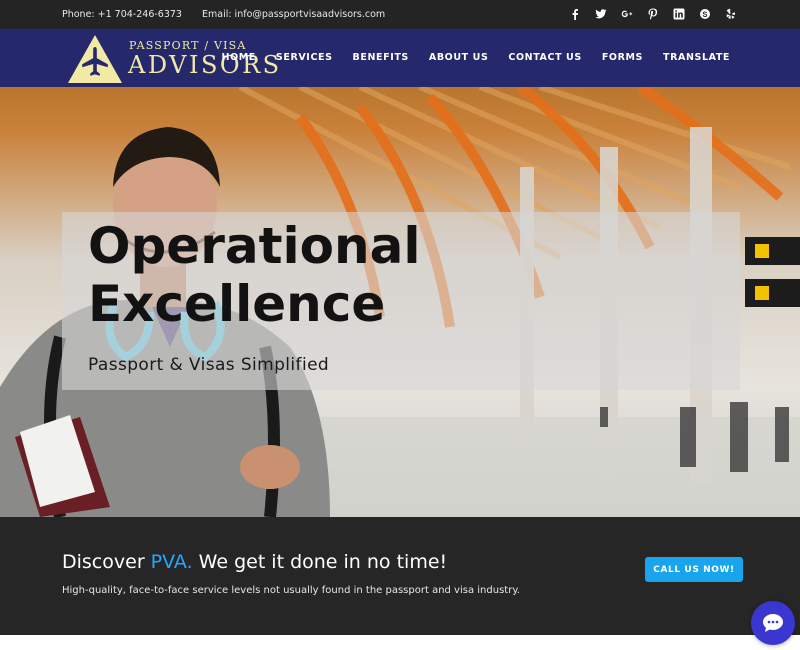 The height and width of the screenshot is (650, 800). I want to click on hero-subtitle: Passport & Visas Simplified, so click(209, 365).